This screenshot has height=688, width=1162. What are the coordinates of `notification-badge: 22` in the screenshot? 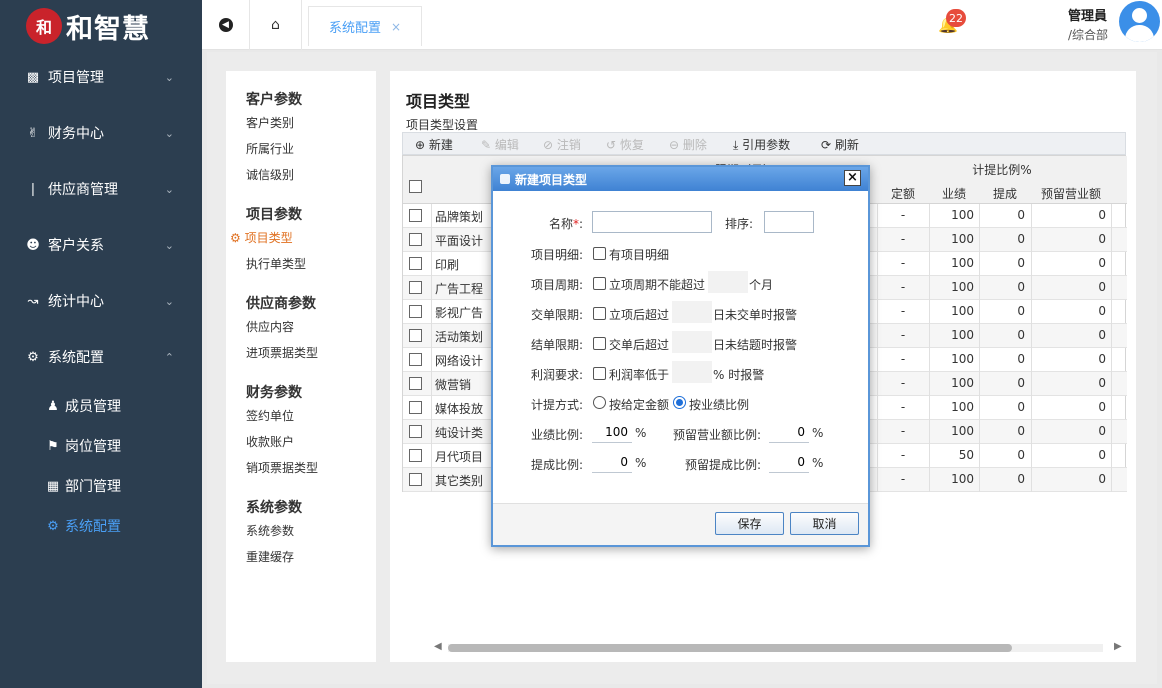 It's located at (956, 18).